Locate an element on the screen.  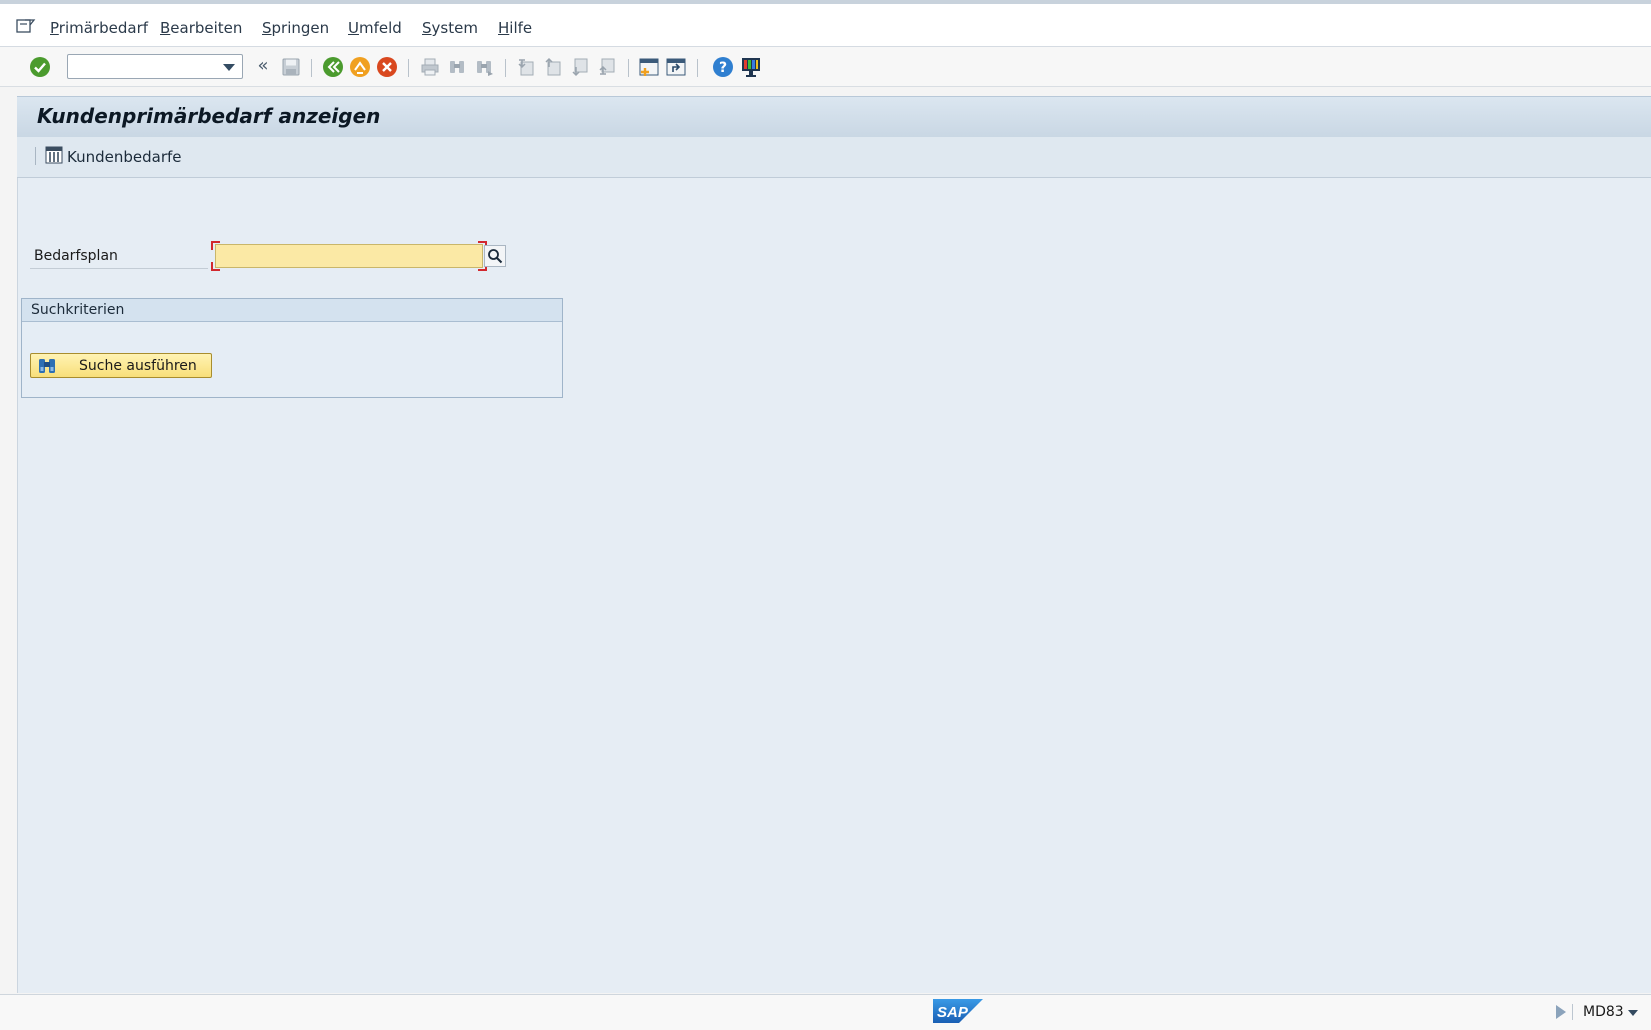
title-bar: Kundenprimärbedarf anzeigen is located at coordinates (834, 117).